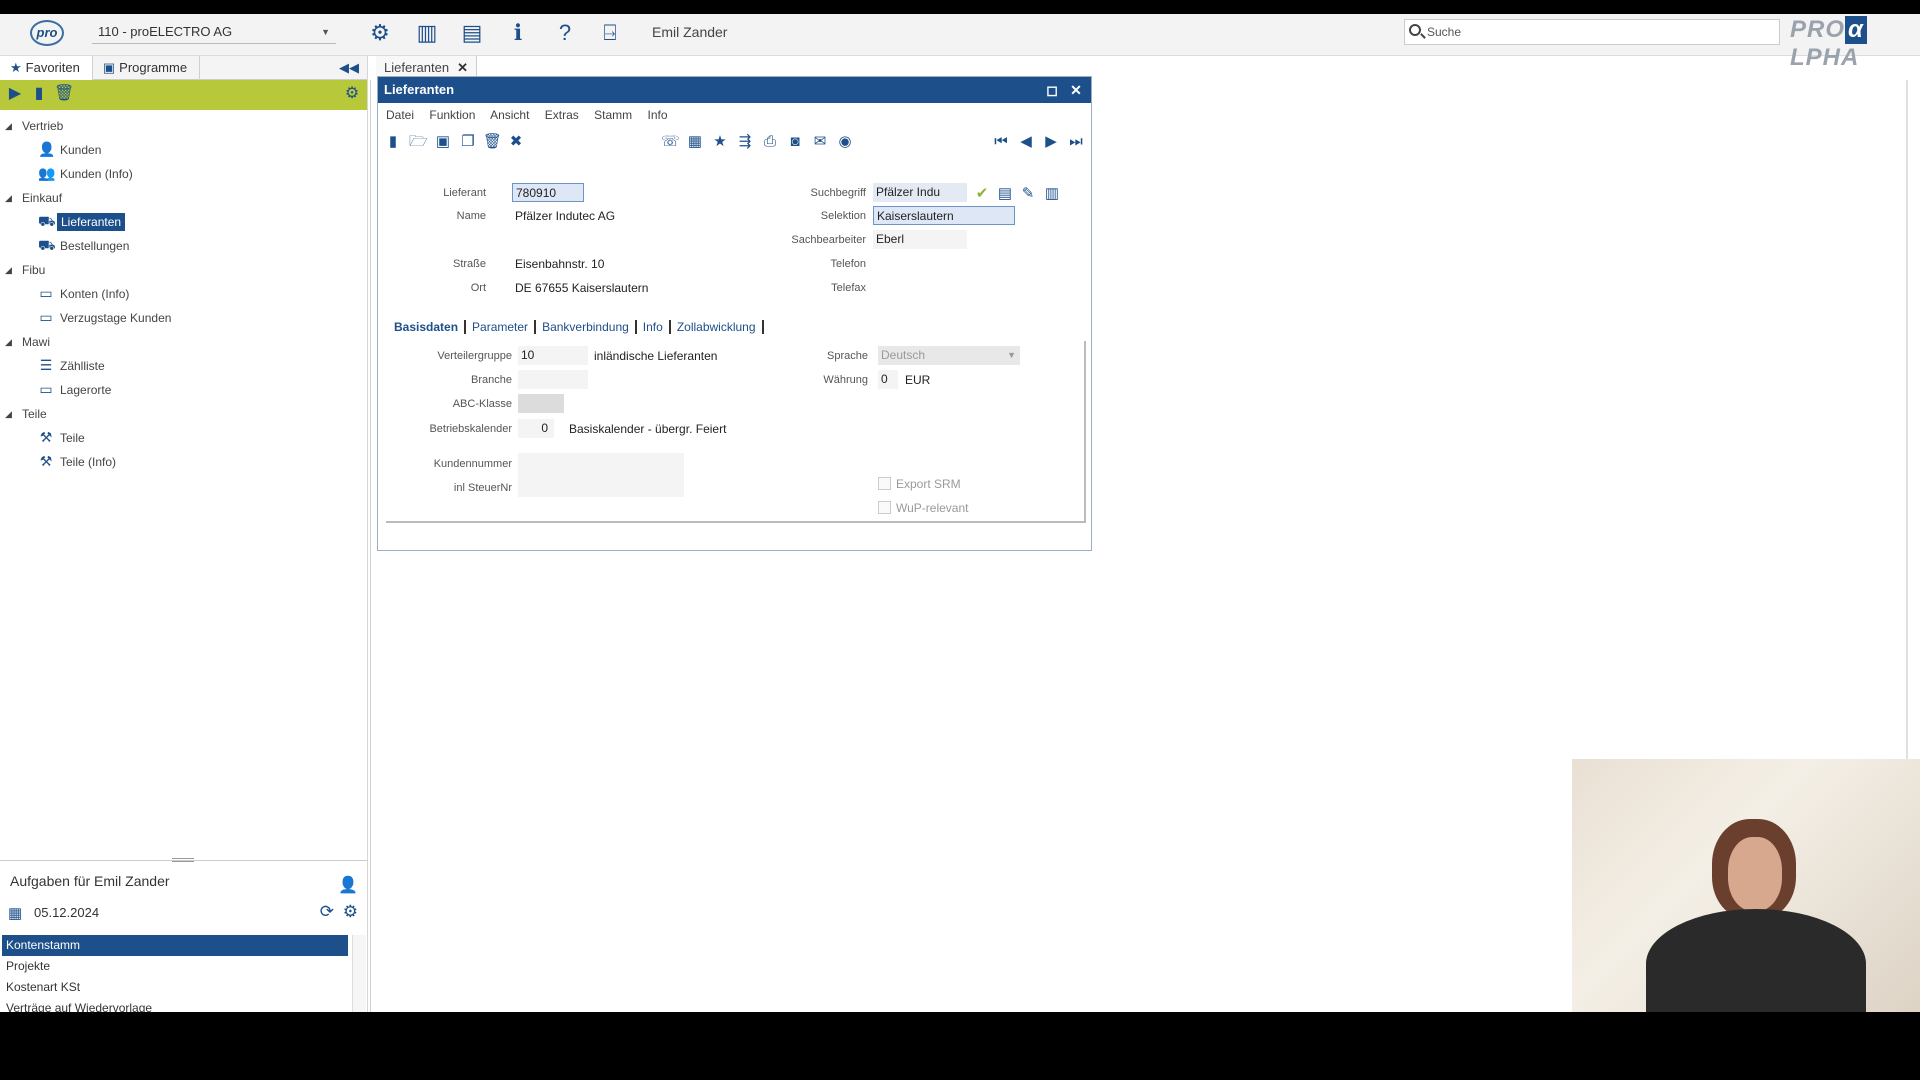 The height and width of the screenshot is (1080, 1920). What do you see at coordinates (949, 355) in the screenshot?
I see `sprache-select: Deutsch ▼` at bounding box center [949, 355].